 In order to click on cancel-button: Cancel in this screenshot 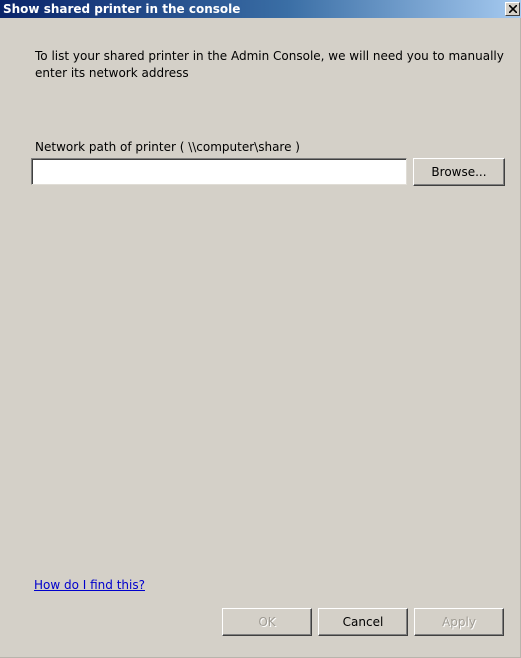, I will do `click(363, 622)`.